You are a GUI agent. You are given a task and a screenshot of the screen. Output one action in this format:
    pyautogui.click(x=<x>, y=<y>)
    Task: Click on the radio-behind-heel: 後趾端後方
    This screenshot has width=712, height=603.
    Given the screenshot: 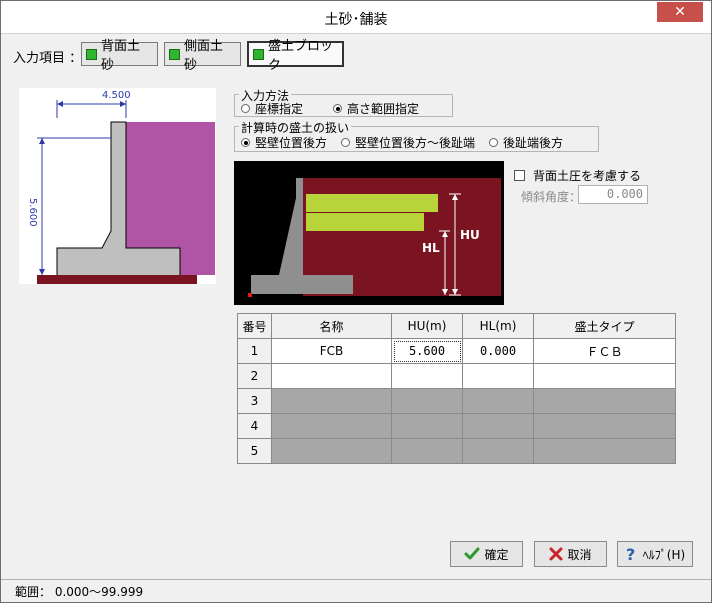 What is the action you would take?
    pyautogui.click(x=526, y=142)
    